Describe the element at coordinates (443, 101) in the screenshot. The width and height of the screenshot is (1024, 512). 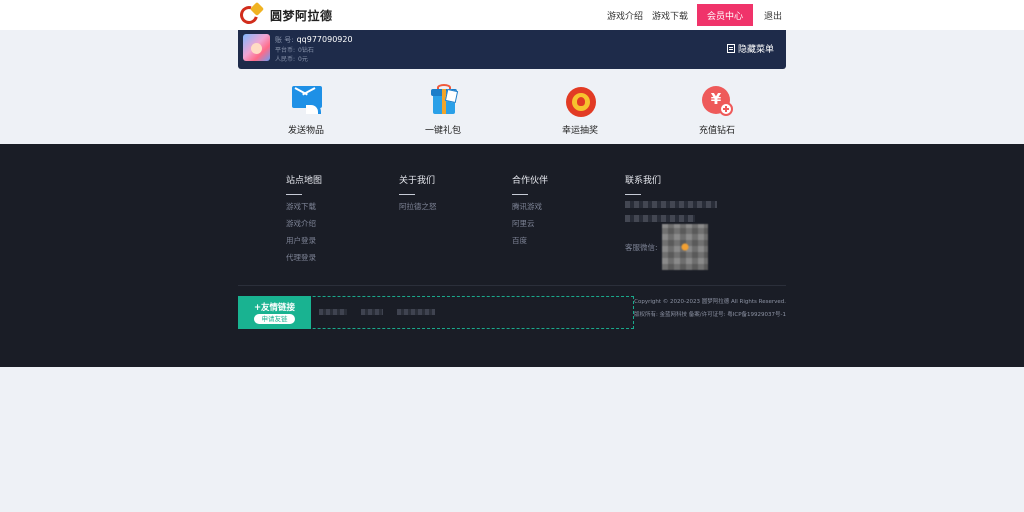
I see `gift-icon` at that location.